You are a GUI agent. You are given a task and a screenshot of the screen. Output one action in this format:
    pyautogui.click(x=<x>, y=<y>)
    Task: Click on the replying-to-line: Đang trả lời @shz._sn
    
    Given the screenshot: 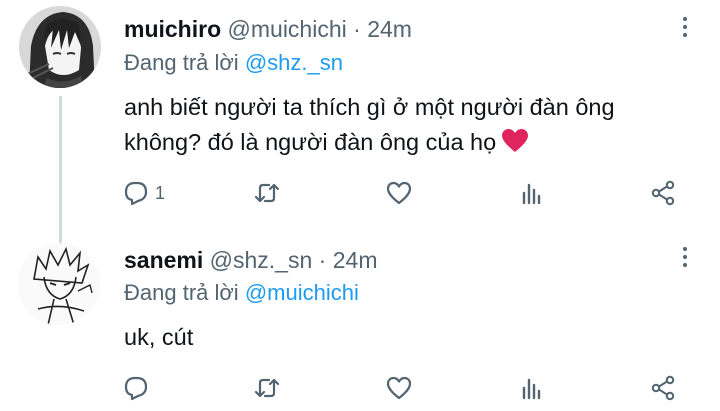 What is the action you would take?
    pyautogui.click(x=233, y=63)
    